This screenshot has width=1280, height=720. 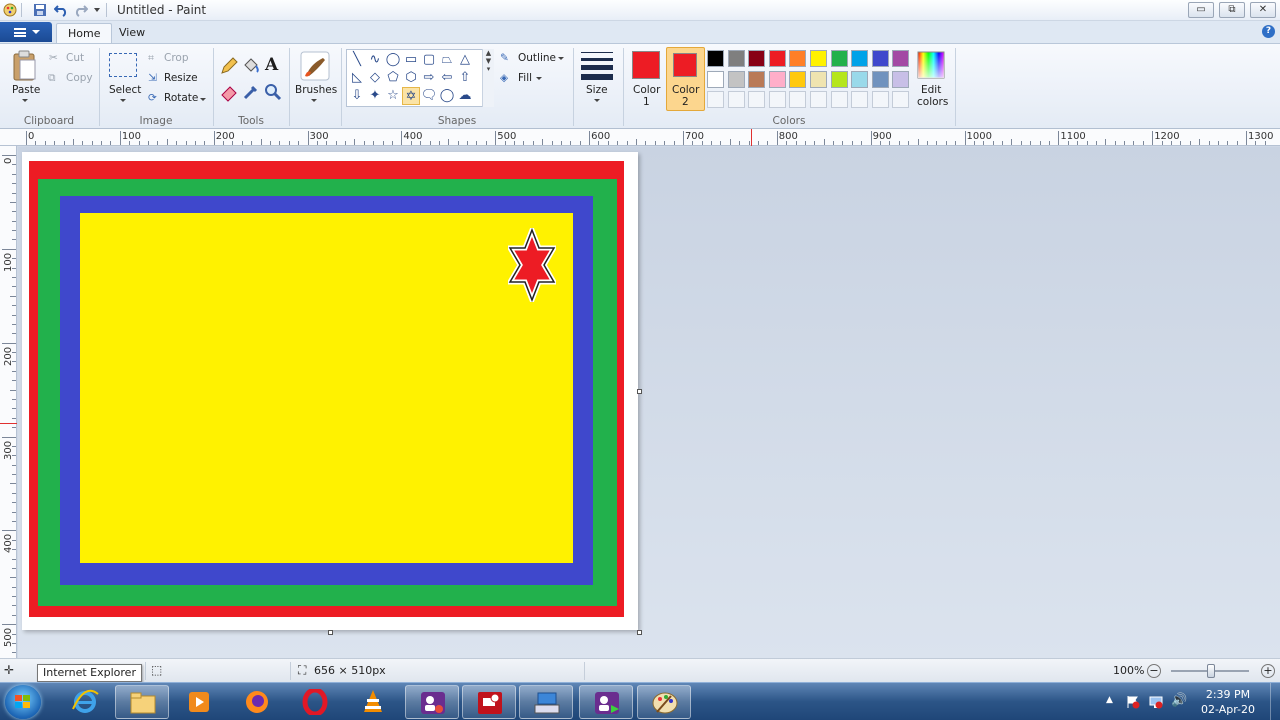 I want to click on brushes-dropdown-icon, so click(x=314, y=100).